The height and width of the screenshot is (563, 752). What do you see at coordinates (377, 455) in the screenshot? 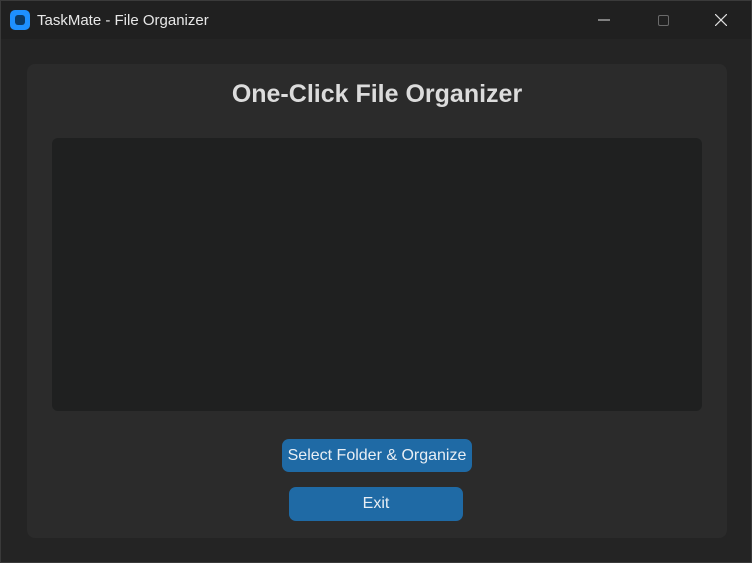
I see `select-folder-organize-button: Select Folder & Organize` at bounding box center [377, 455].